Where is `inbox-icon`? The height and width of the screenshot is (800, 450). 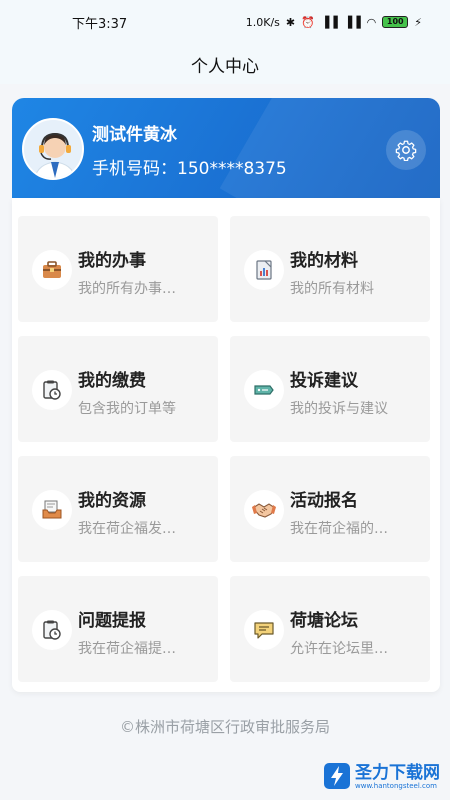
inbox-icon is located at coordinates (52, 509).